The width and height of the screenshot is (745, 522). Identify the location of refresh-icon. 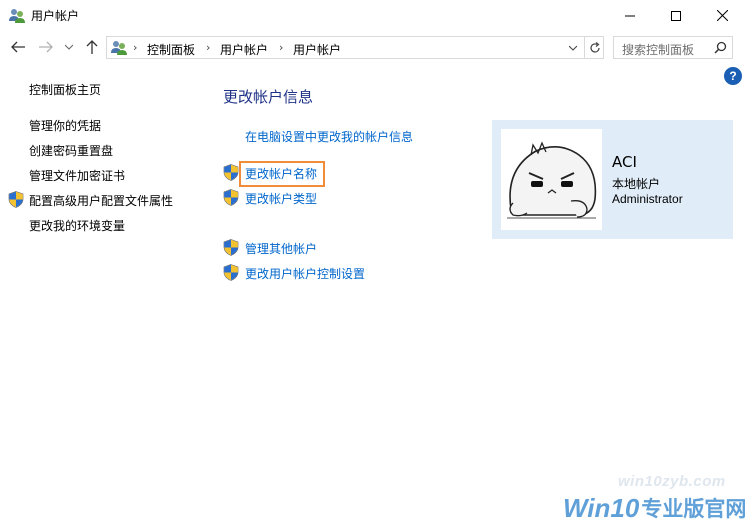
(594, 47).